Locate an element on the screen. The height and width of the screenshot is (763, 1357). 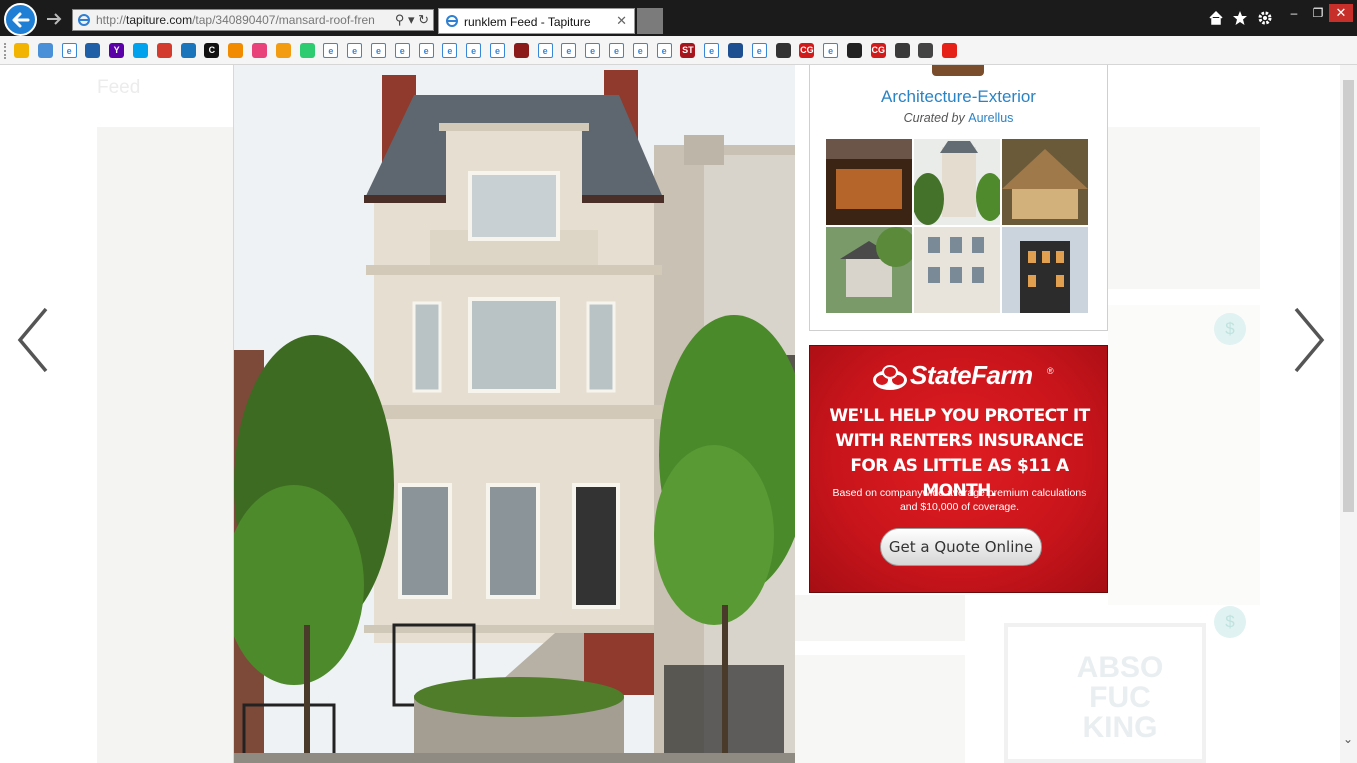
chevron-right-icon is located at coordinates (1310, 340).